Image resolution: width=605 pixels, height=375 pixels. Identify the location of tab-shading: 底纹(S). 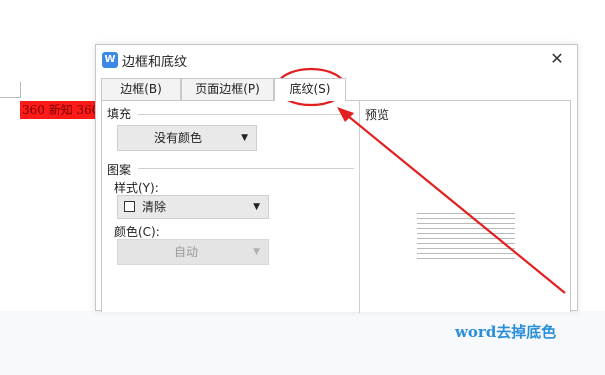
(310, 89).